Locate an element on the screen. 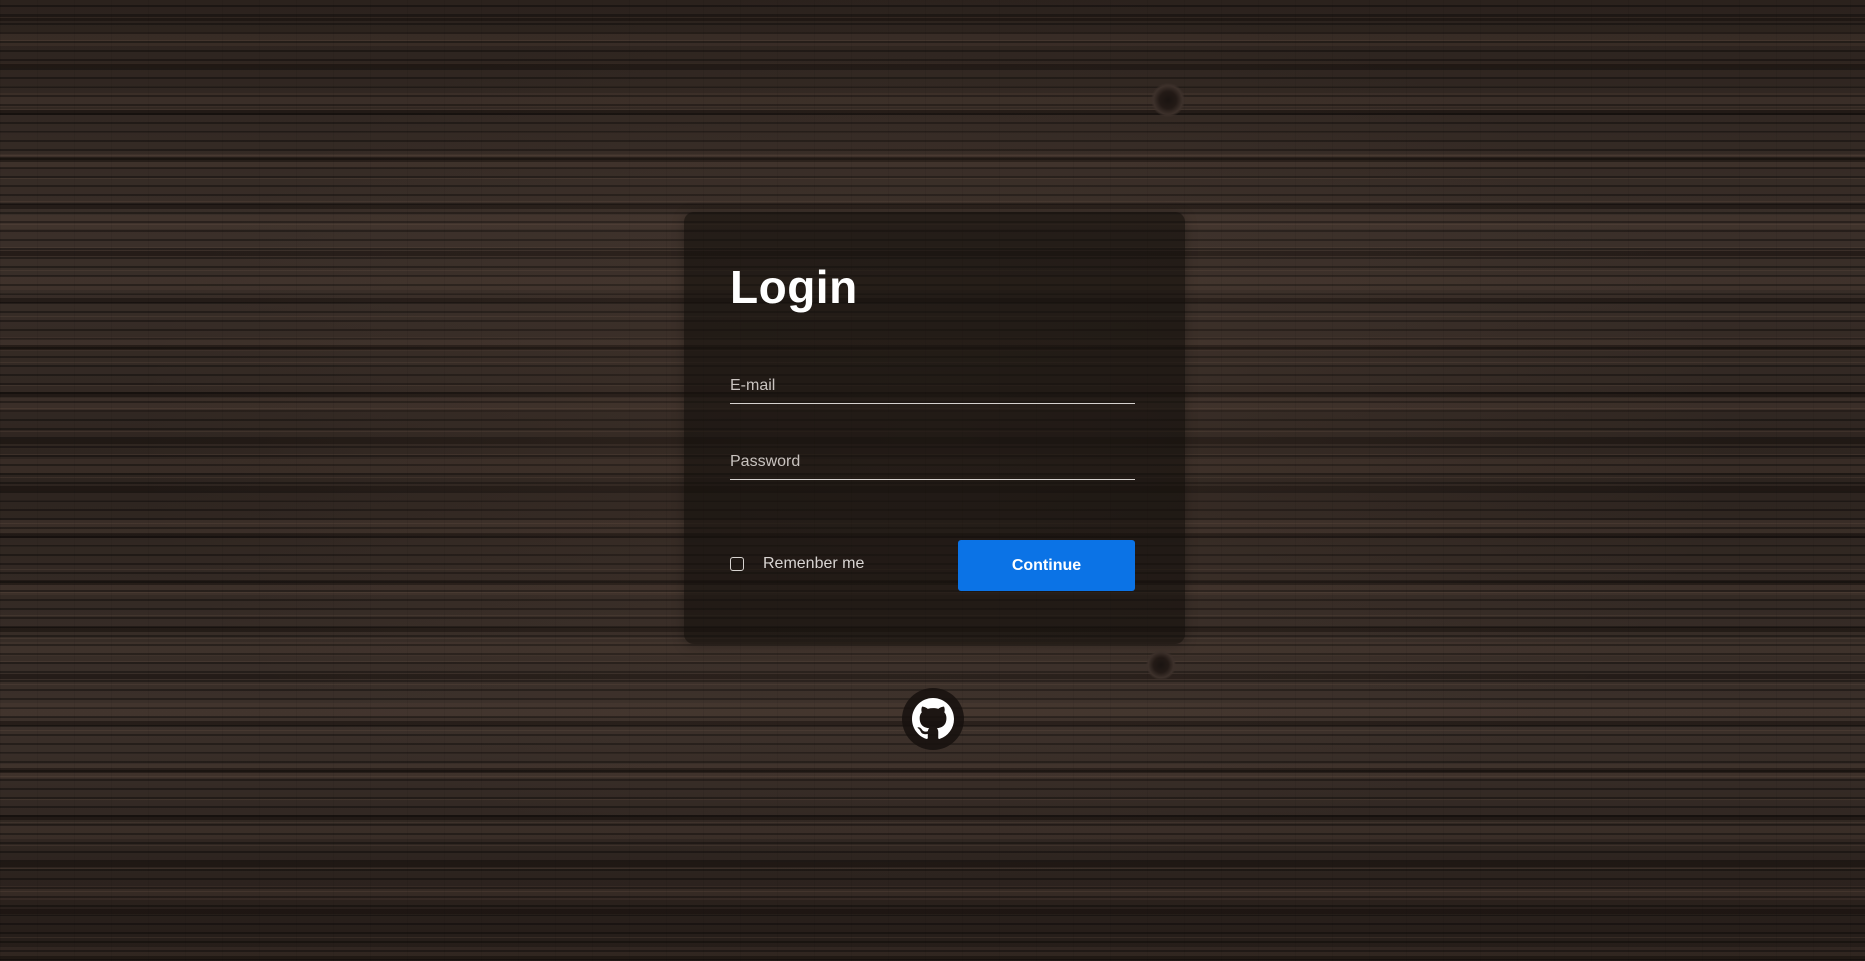 This screenshot has width=1865, height=961. email-field is located at coordinates (932, 386).